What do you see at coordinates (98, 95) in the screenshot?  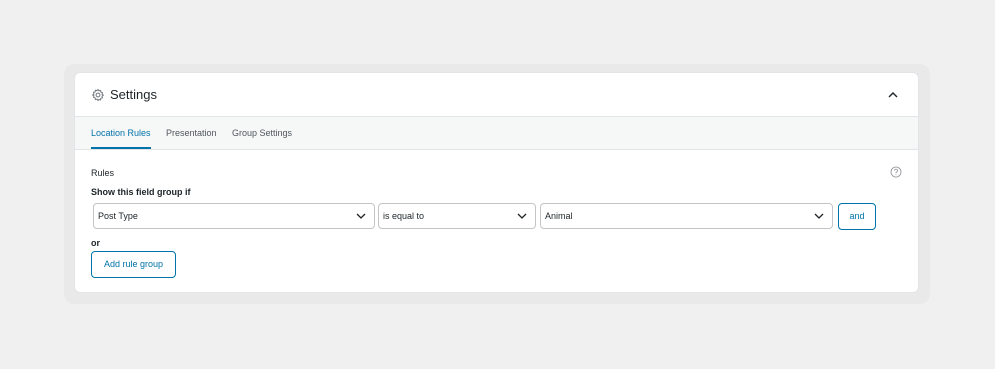 I see `gear-icon` at bounding box center [98, 95].